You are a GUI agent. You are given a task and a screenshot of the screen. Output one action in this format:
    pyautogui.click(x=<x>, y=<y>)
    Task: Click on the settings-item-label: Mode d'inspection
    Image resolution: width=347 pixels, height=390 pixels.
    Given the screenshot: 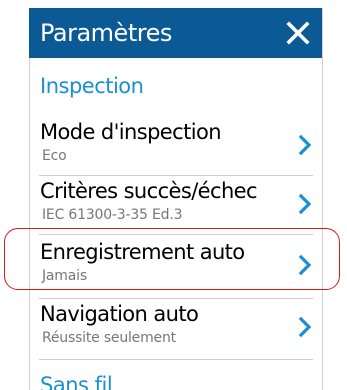 What is the action you would take?
    pyautogui.click(x=131, y=132)
    